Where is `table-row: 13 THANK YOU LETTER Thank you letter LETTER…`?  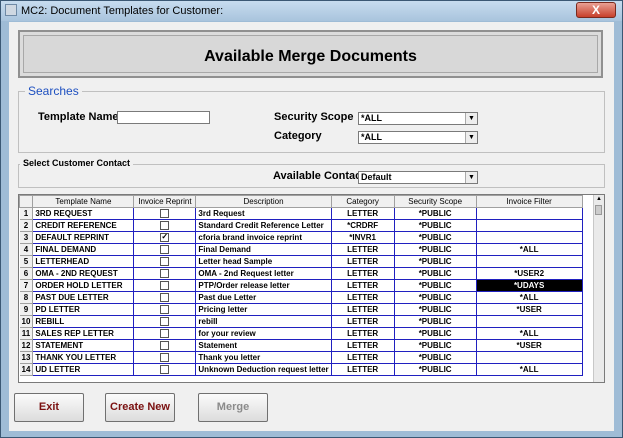 table-row: 13 THANK YOU LETTER Thank you letter LETTER… is located at coordinates (301, 357).